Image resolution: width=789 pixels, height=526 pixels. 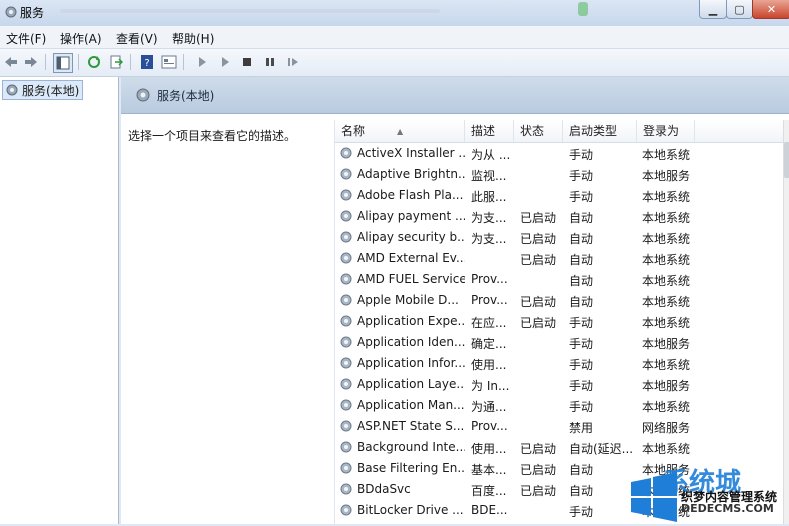 What do you see at coordinates (81, 38) in the screenshot?
I see `menu-action: 操作(A)` at bounding box center [81, 38].